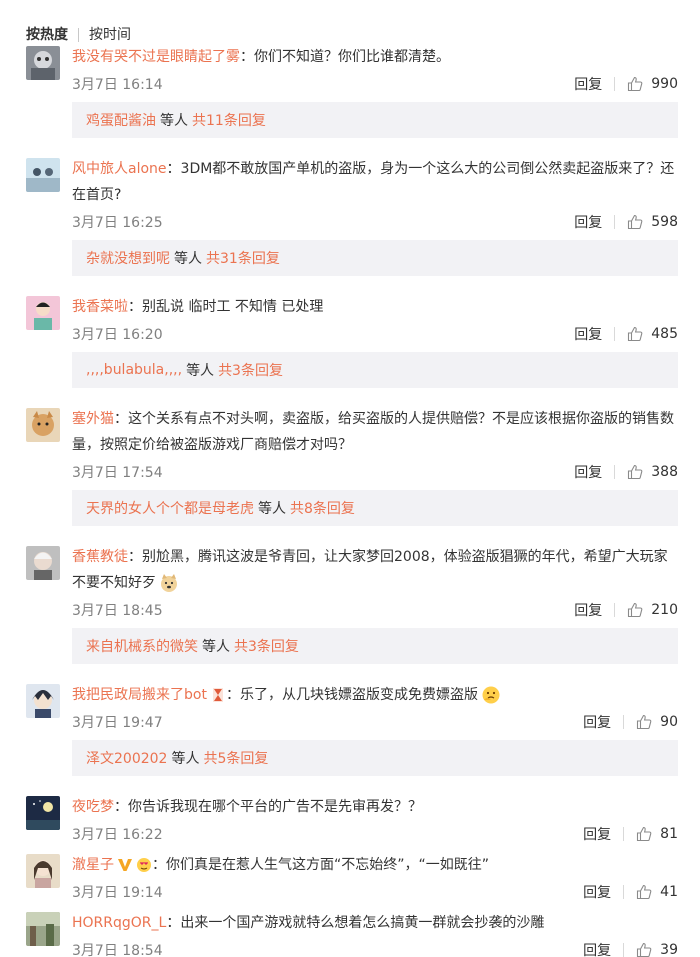  I want to click on sort-by-time-tab: 按时间, so click(110, 35).